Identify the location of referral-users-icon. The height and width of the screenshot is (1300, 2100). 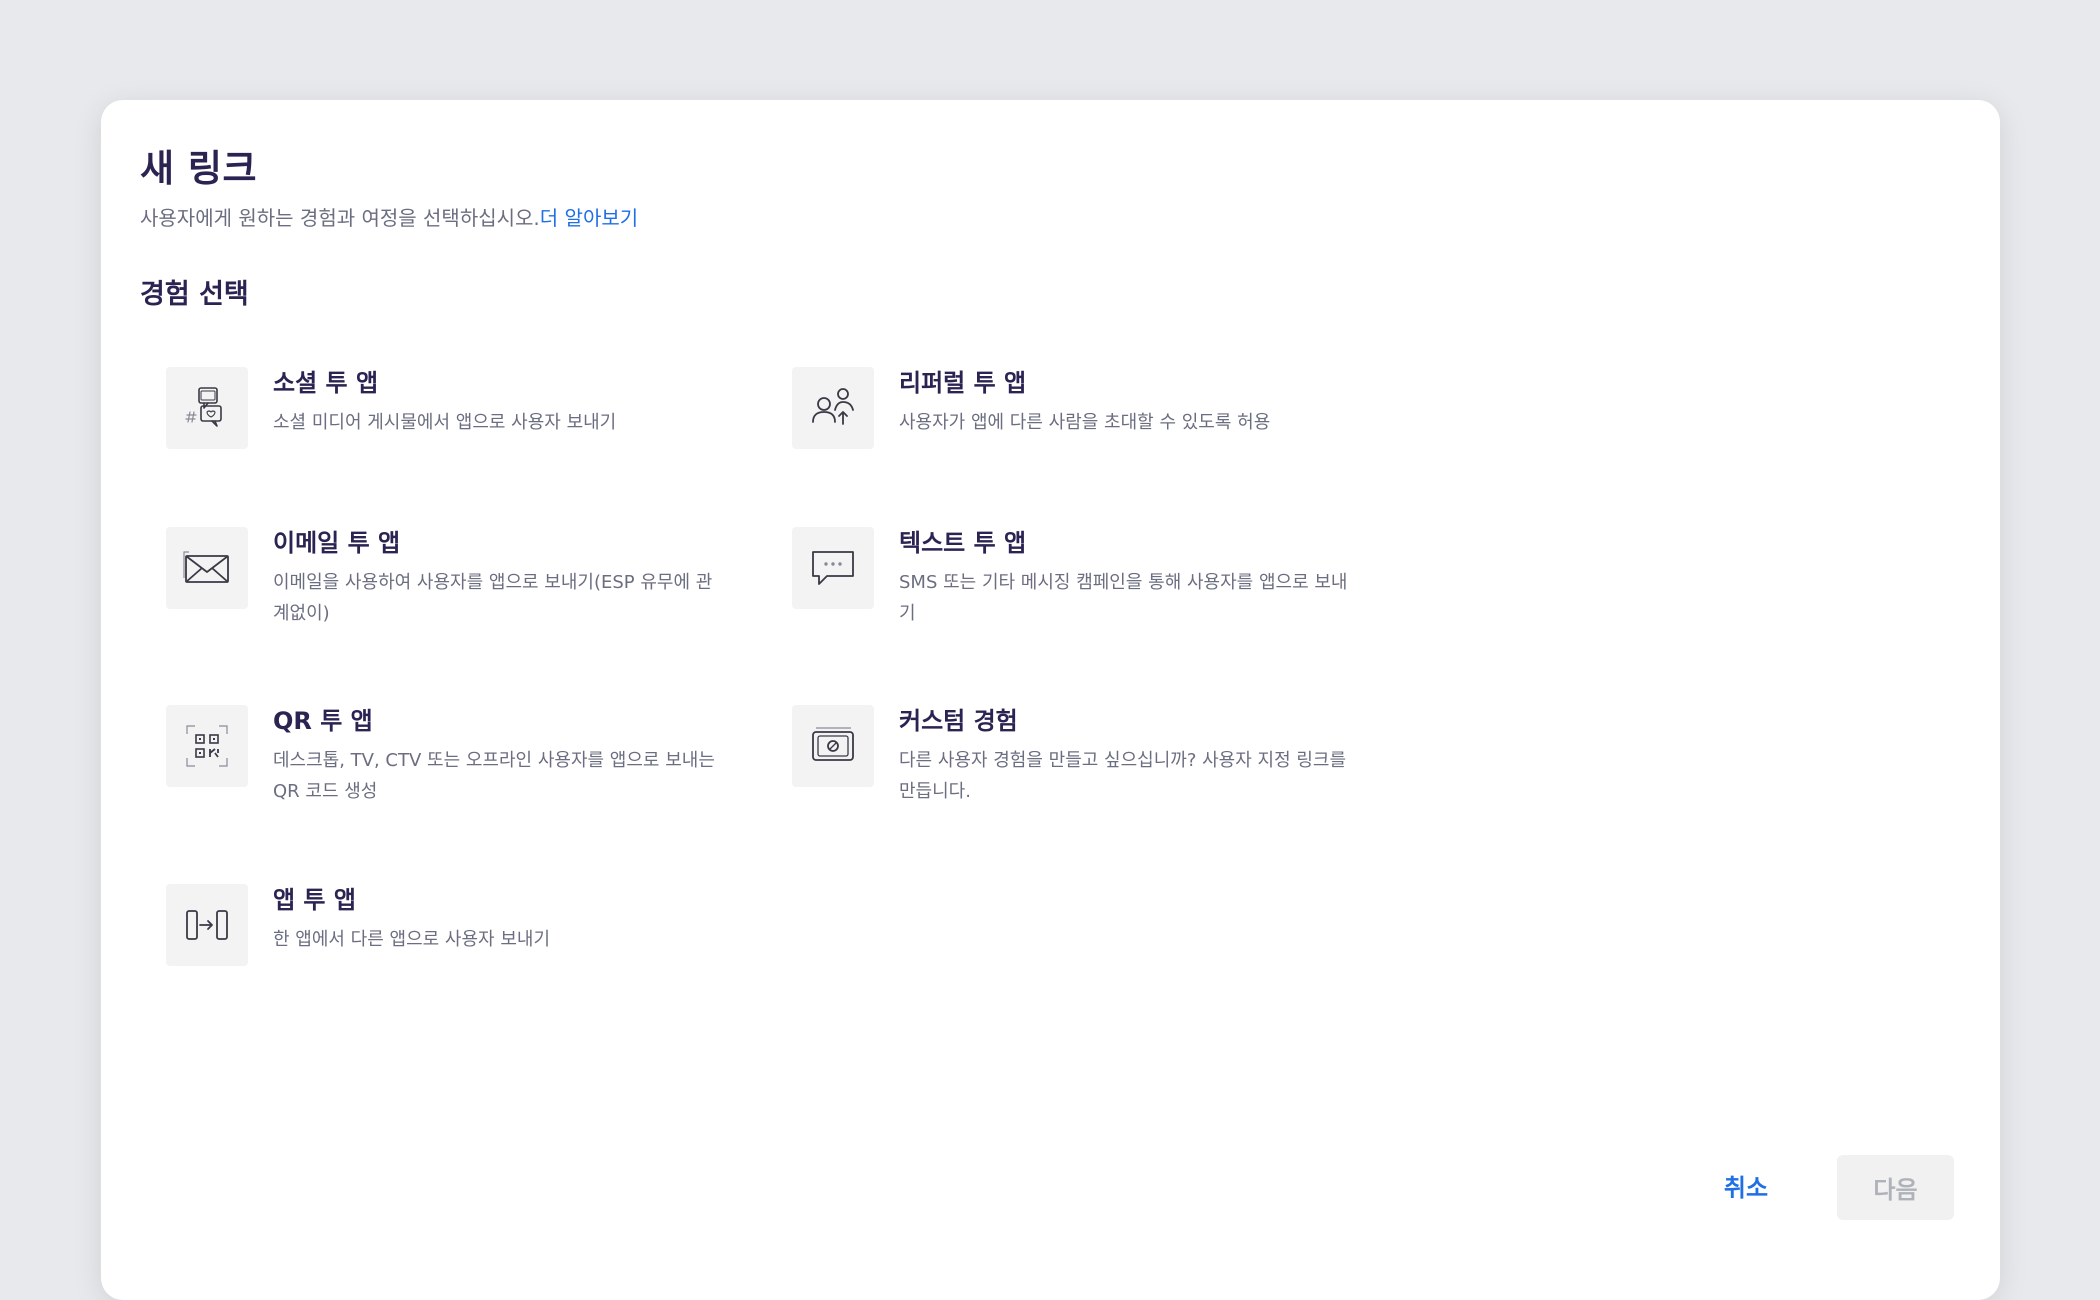
(833, 408).